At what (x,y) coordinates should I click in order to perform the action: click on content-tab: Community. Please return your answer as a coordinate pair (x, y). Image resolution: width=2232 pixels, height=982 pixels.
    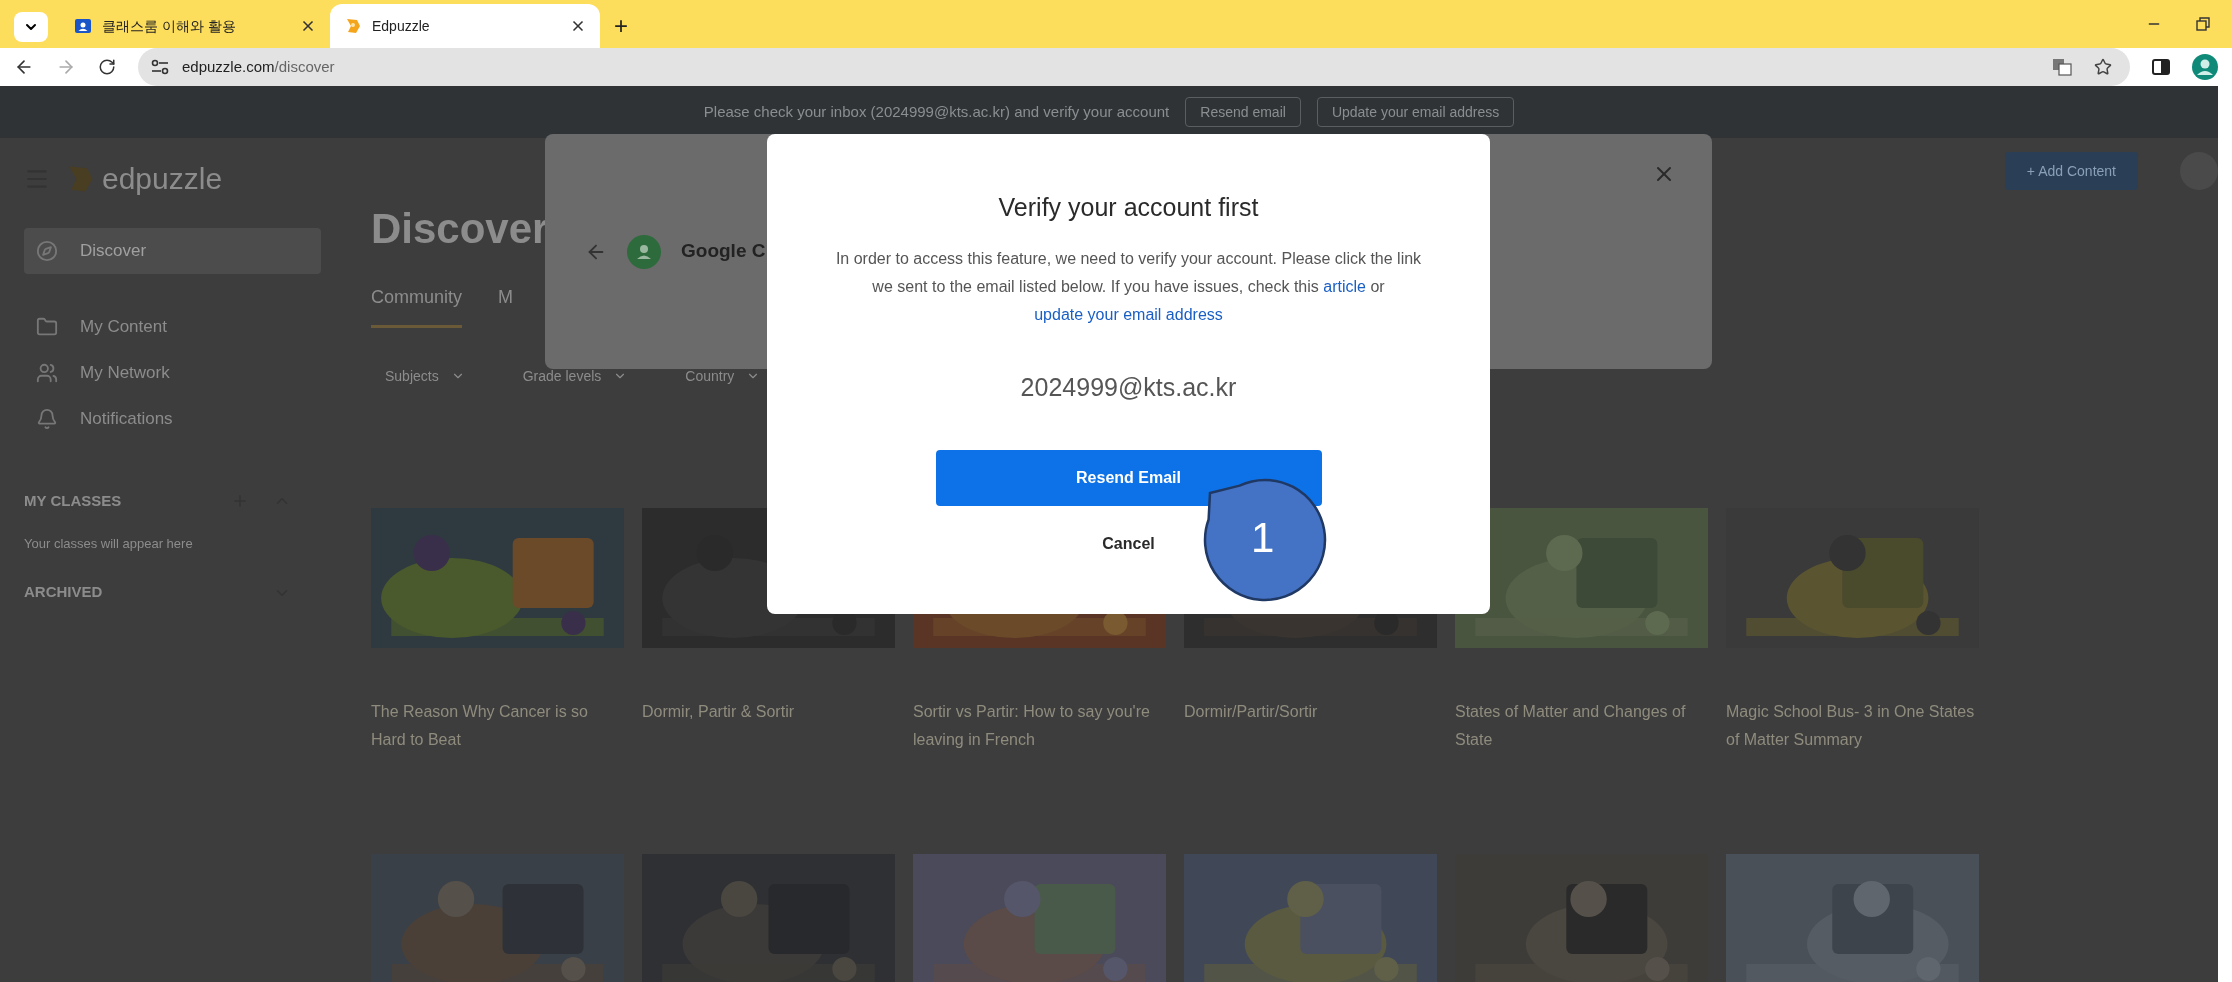
    Looking at the image, I should click on (417, 306).